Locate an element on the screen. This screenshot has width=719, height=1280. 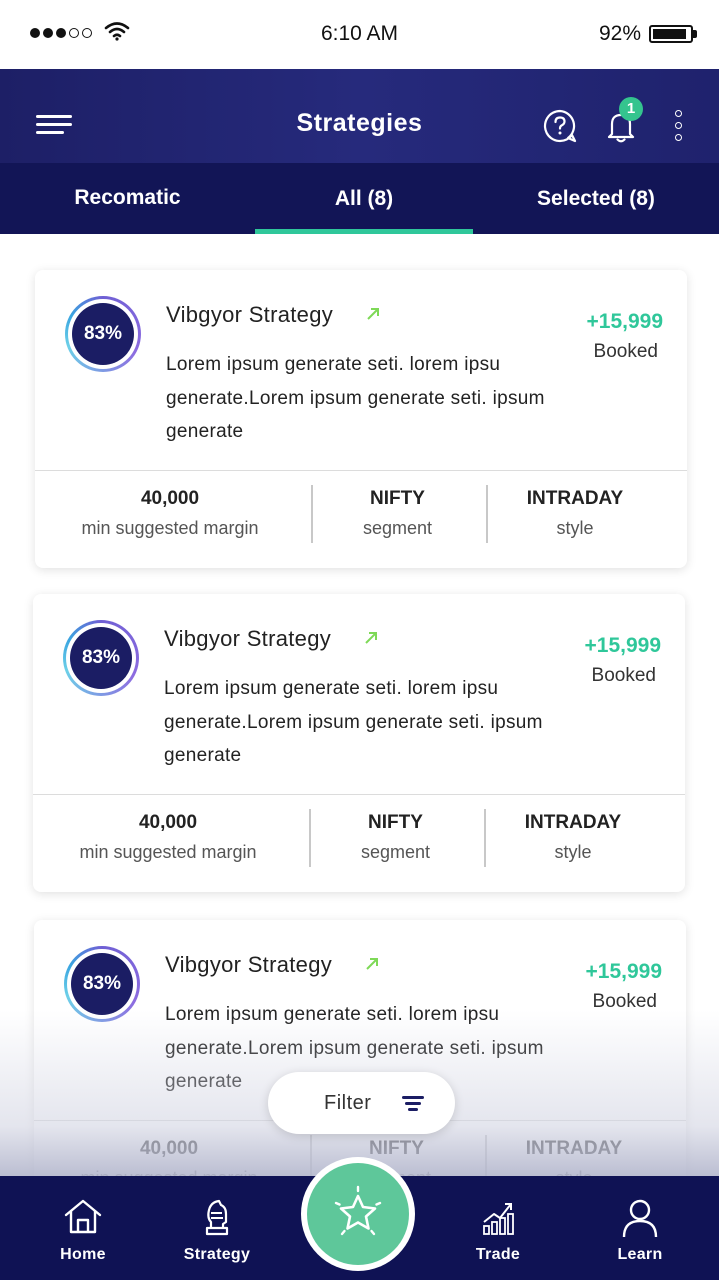
tab-label: All (8) is located at coordinates (364, 198).